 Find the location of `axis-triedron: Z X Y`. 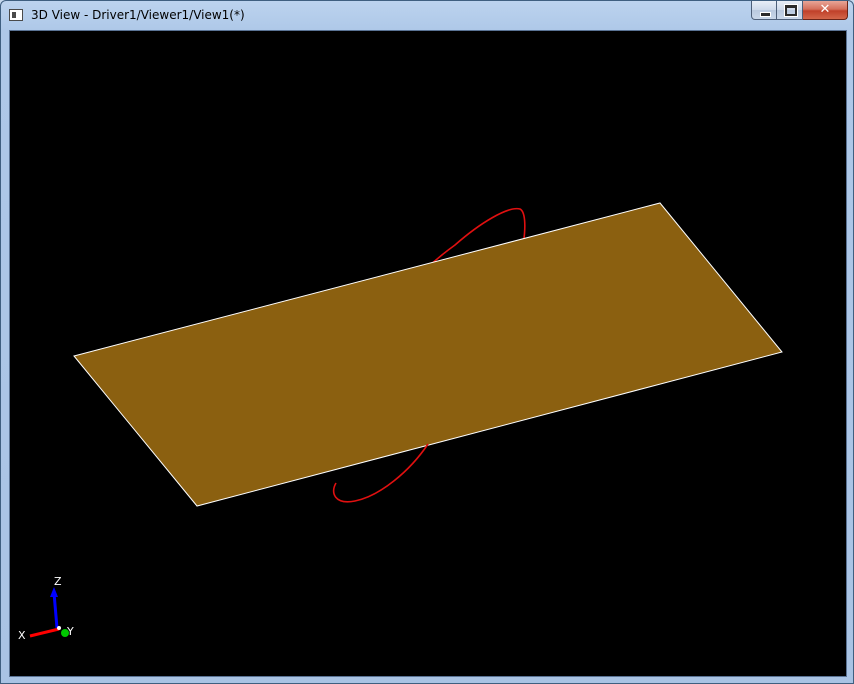

axis-triedron: Z X Y is located at coordinates (46, 608).